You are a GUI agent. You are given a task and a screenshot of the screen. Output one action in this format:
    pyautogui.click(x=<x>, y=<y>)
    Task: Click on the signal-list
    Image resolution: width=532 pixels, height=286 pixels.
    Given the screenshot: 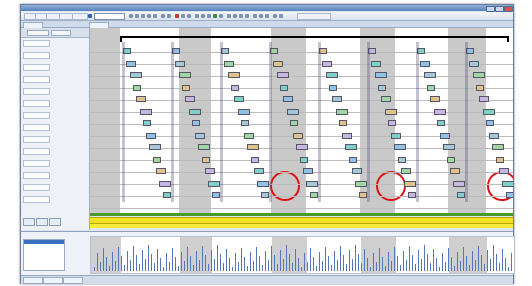 What is the action you would take?
    pyautogui.click(x=44, y=255)
    